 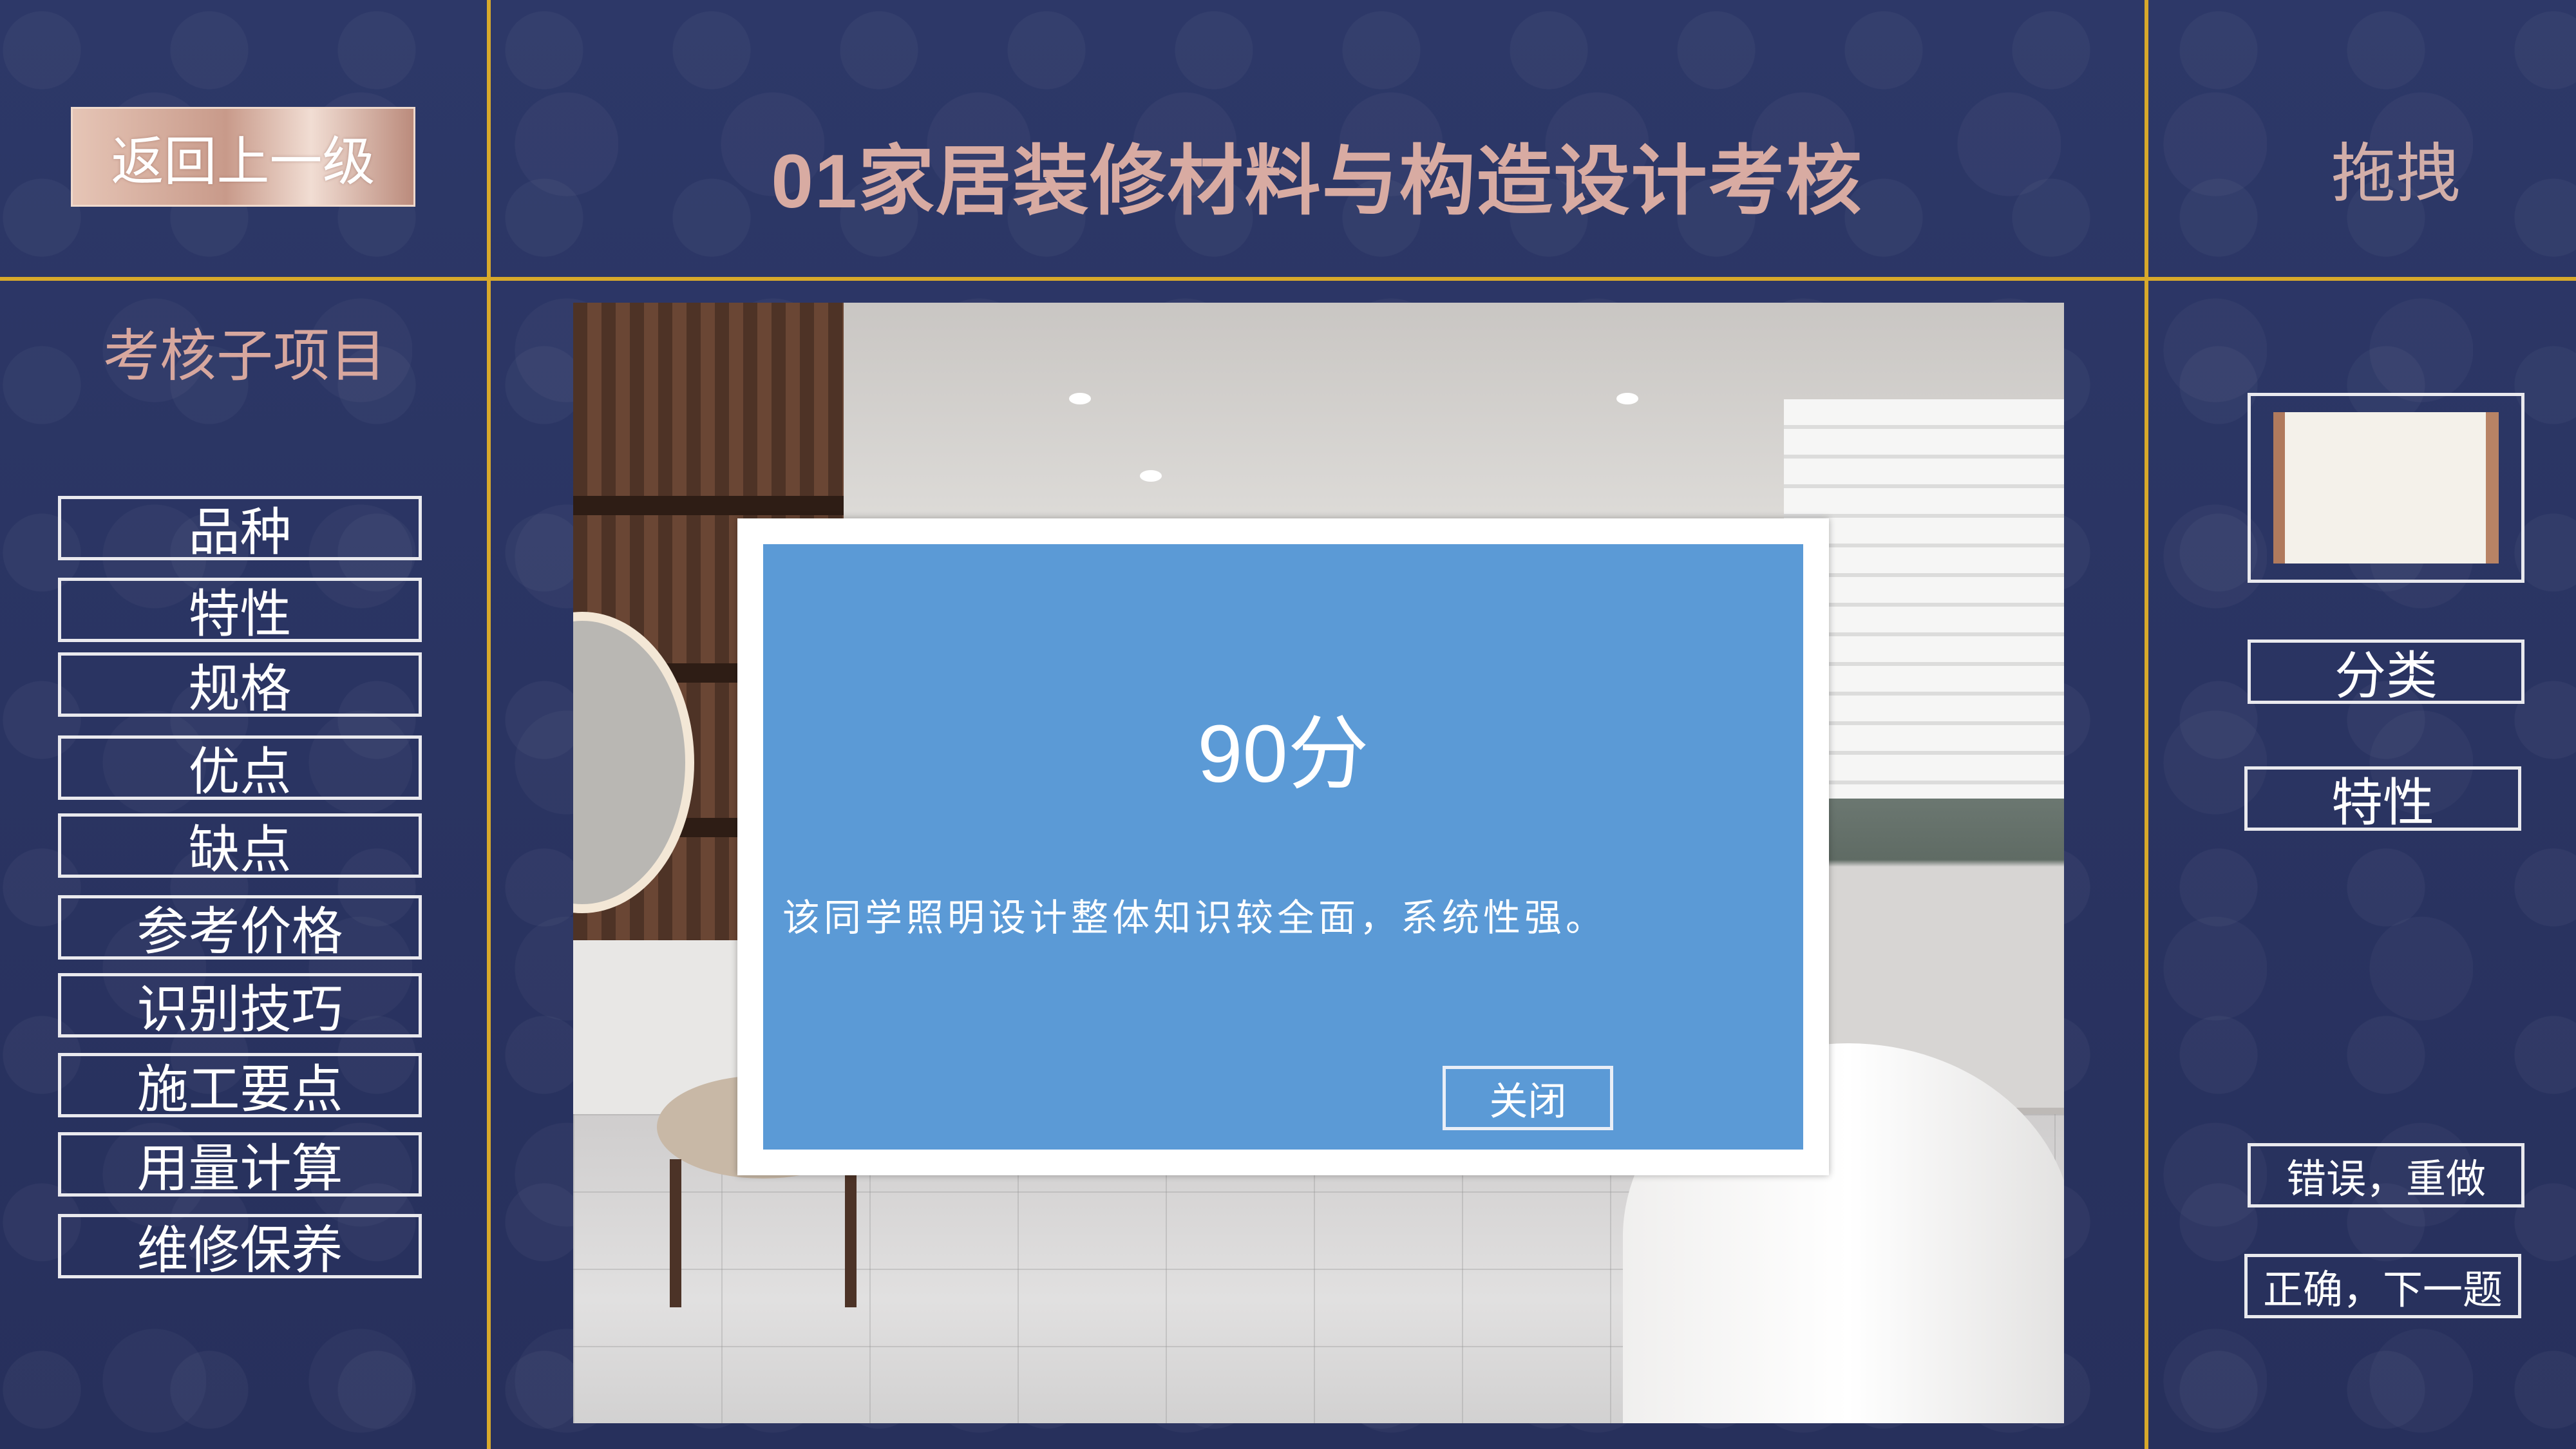 What do you see at coordinates (2386, 1175) in the screenshot?
I see `wrong-redo-button: 错误，重做` at bounding box center [2386, 1175].